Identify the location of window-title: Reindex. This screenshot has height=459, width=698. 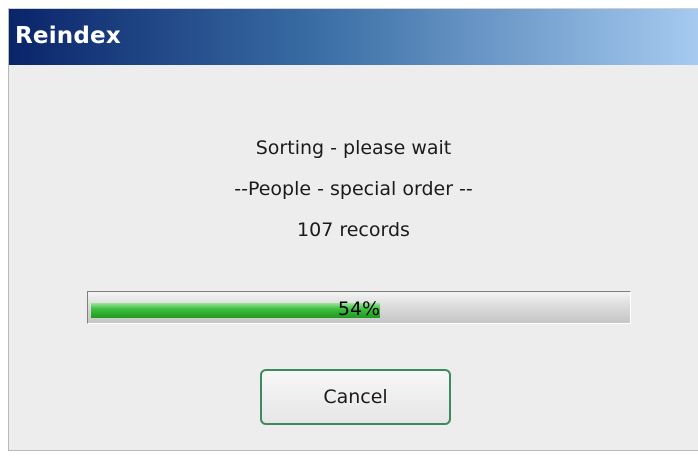
(68, 36).